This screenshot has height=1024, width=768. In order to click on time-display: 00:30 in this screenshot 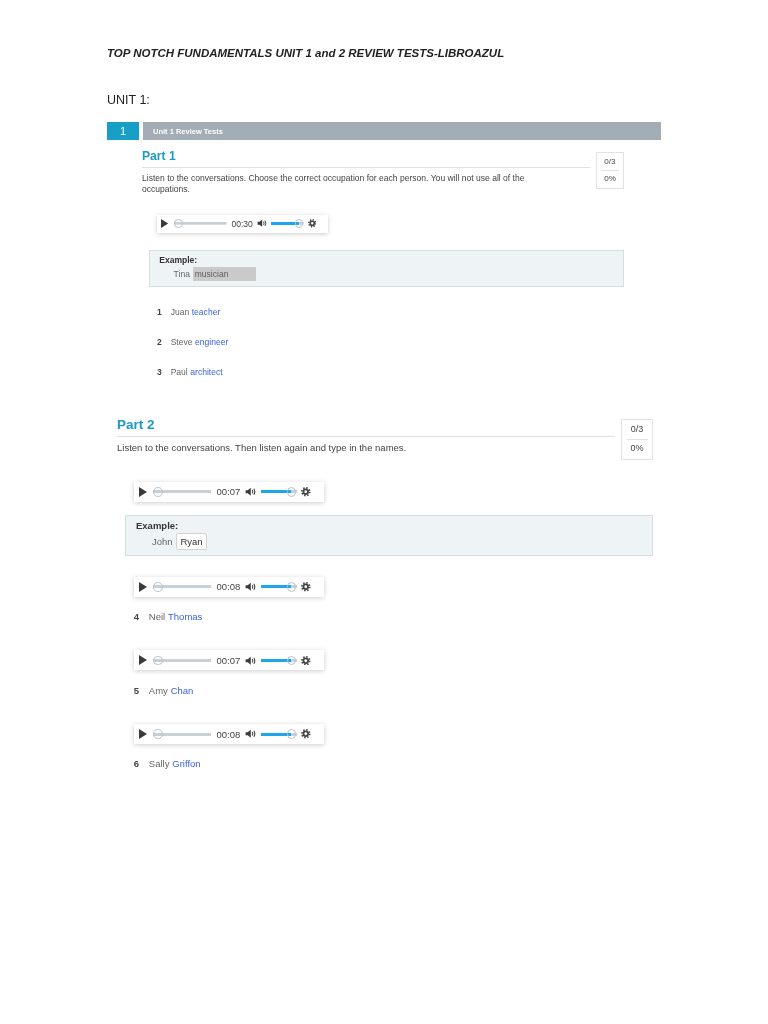, I will do `click(242, 223)`.